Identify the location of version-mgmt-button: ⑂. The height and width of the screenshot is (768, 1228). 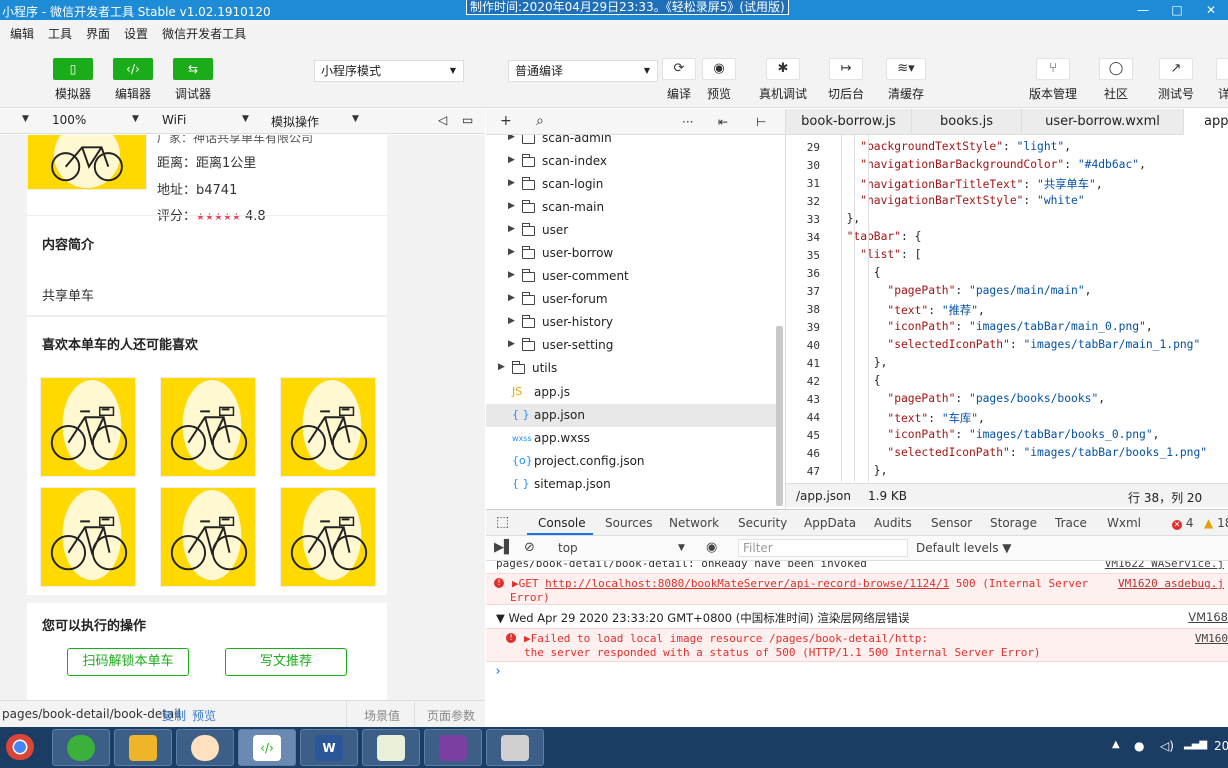
(1053, 69).